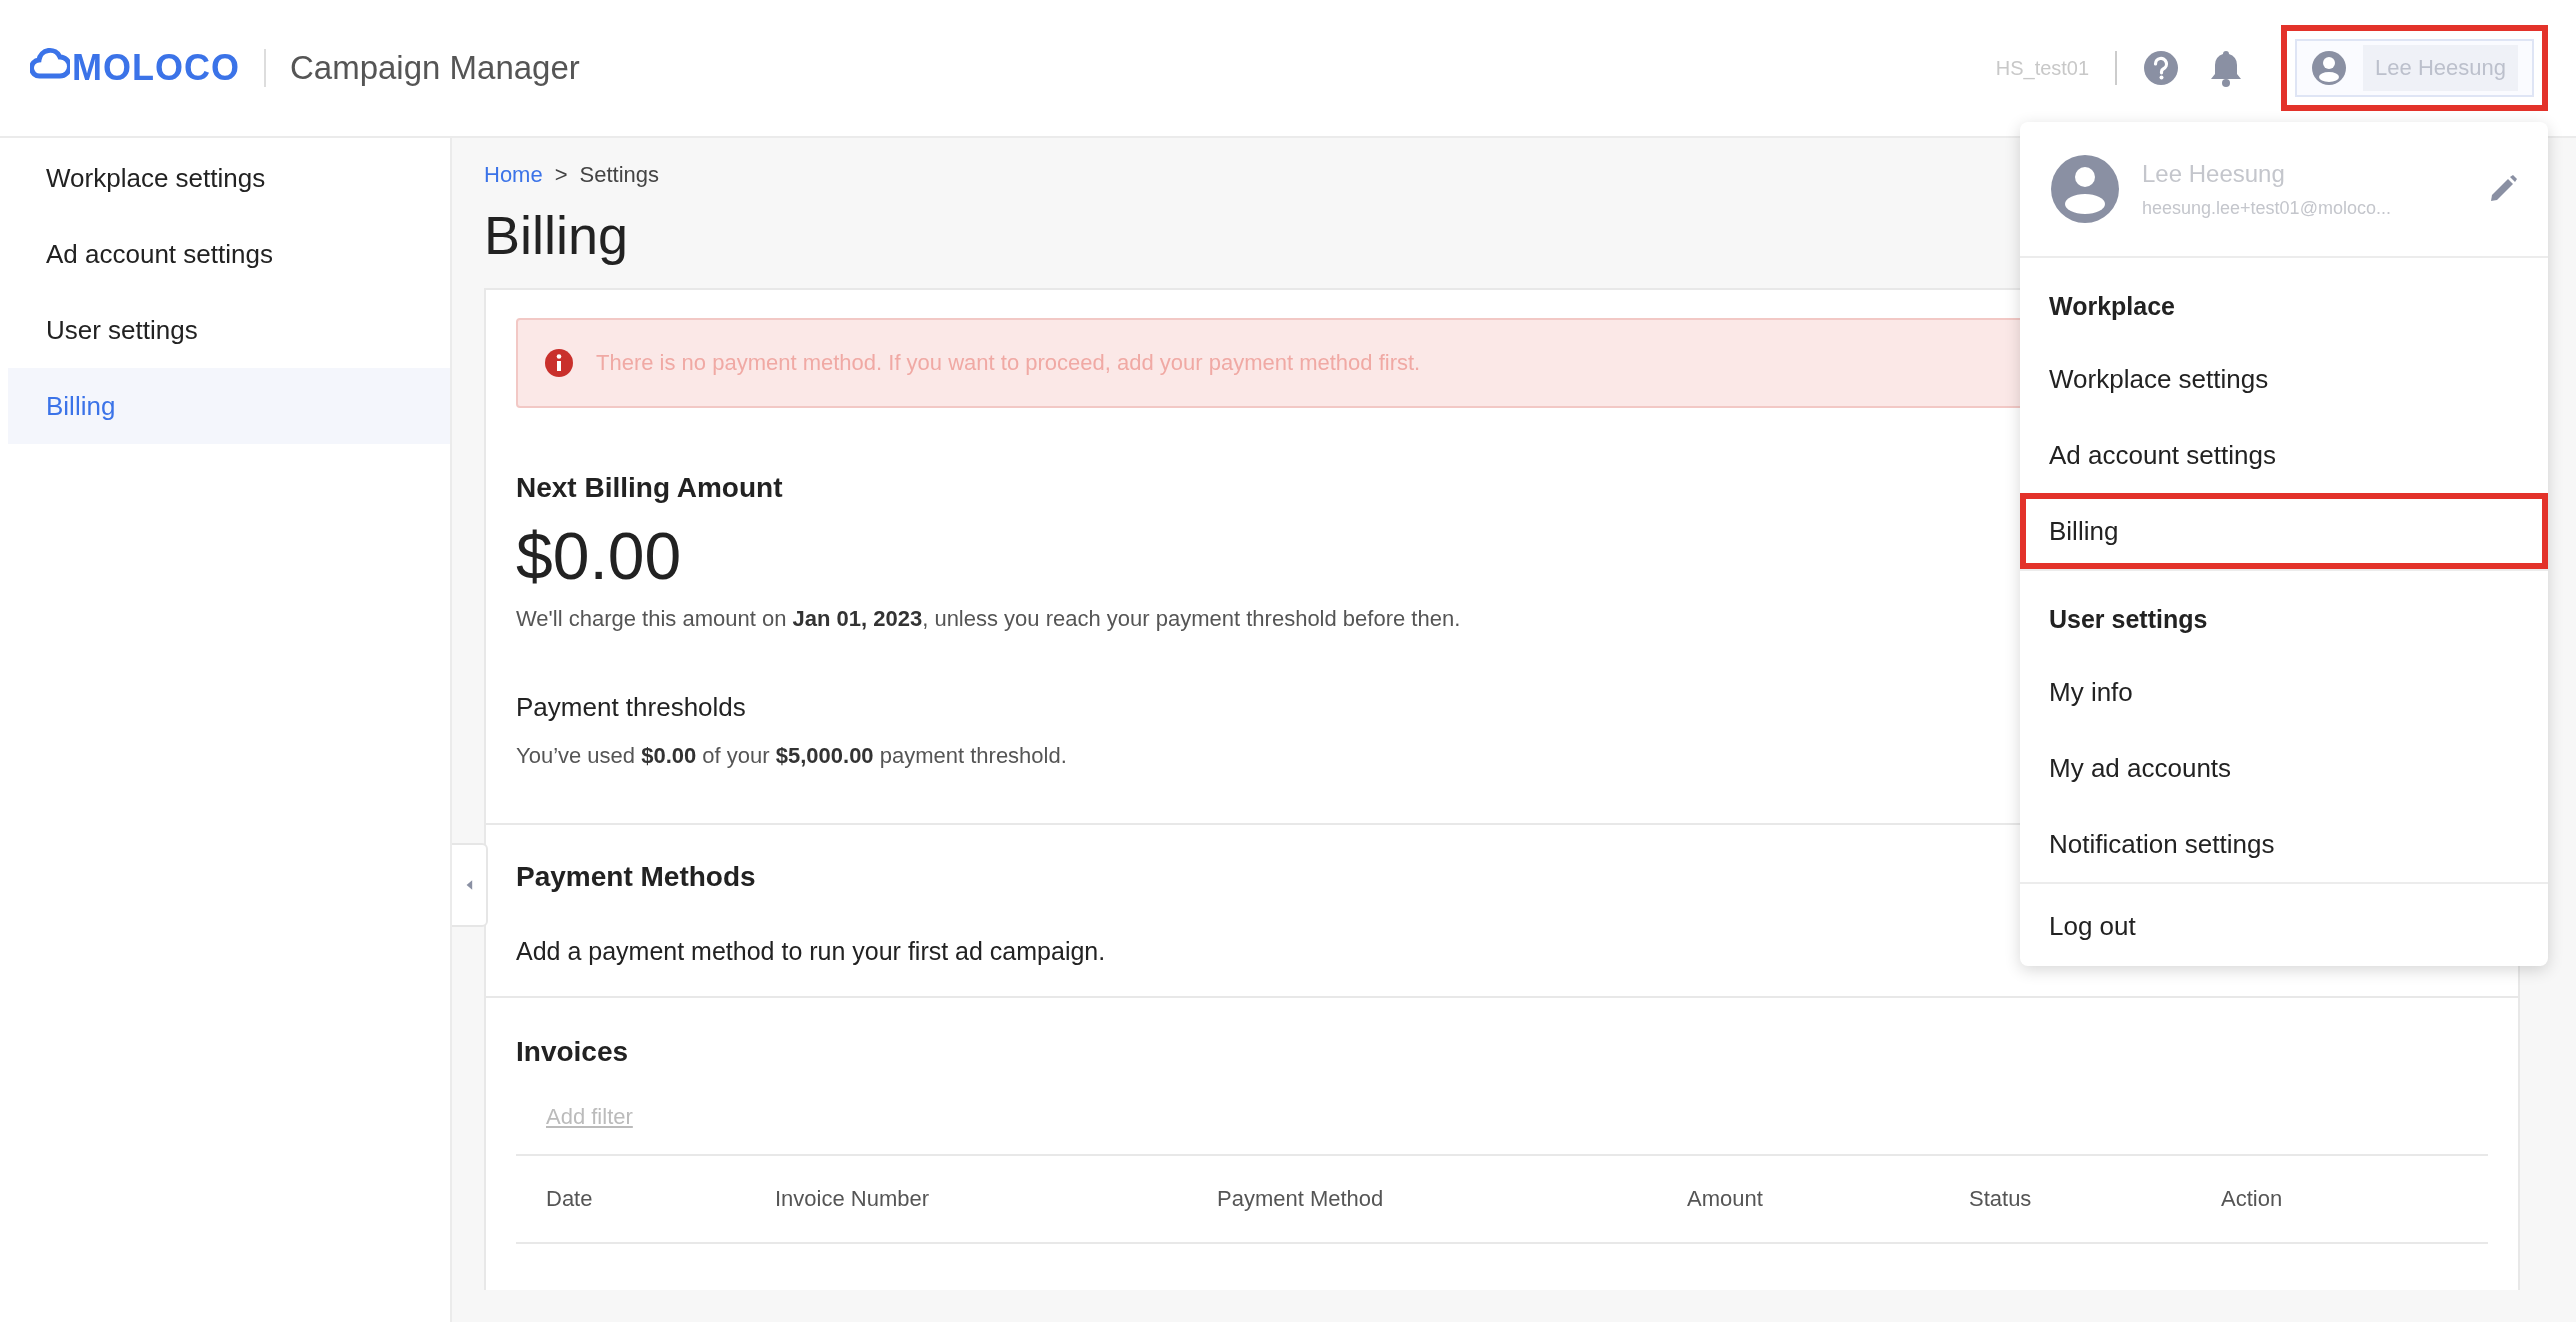 This screenshot has height=1322, width=2576. I want to click on logo-text: MOLOCO, so click(156, 68).